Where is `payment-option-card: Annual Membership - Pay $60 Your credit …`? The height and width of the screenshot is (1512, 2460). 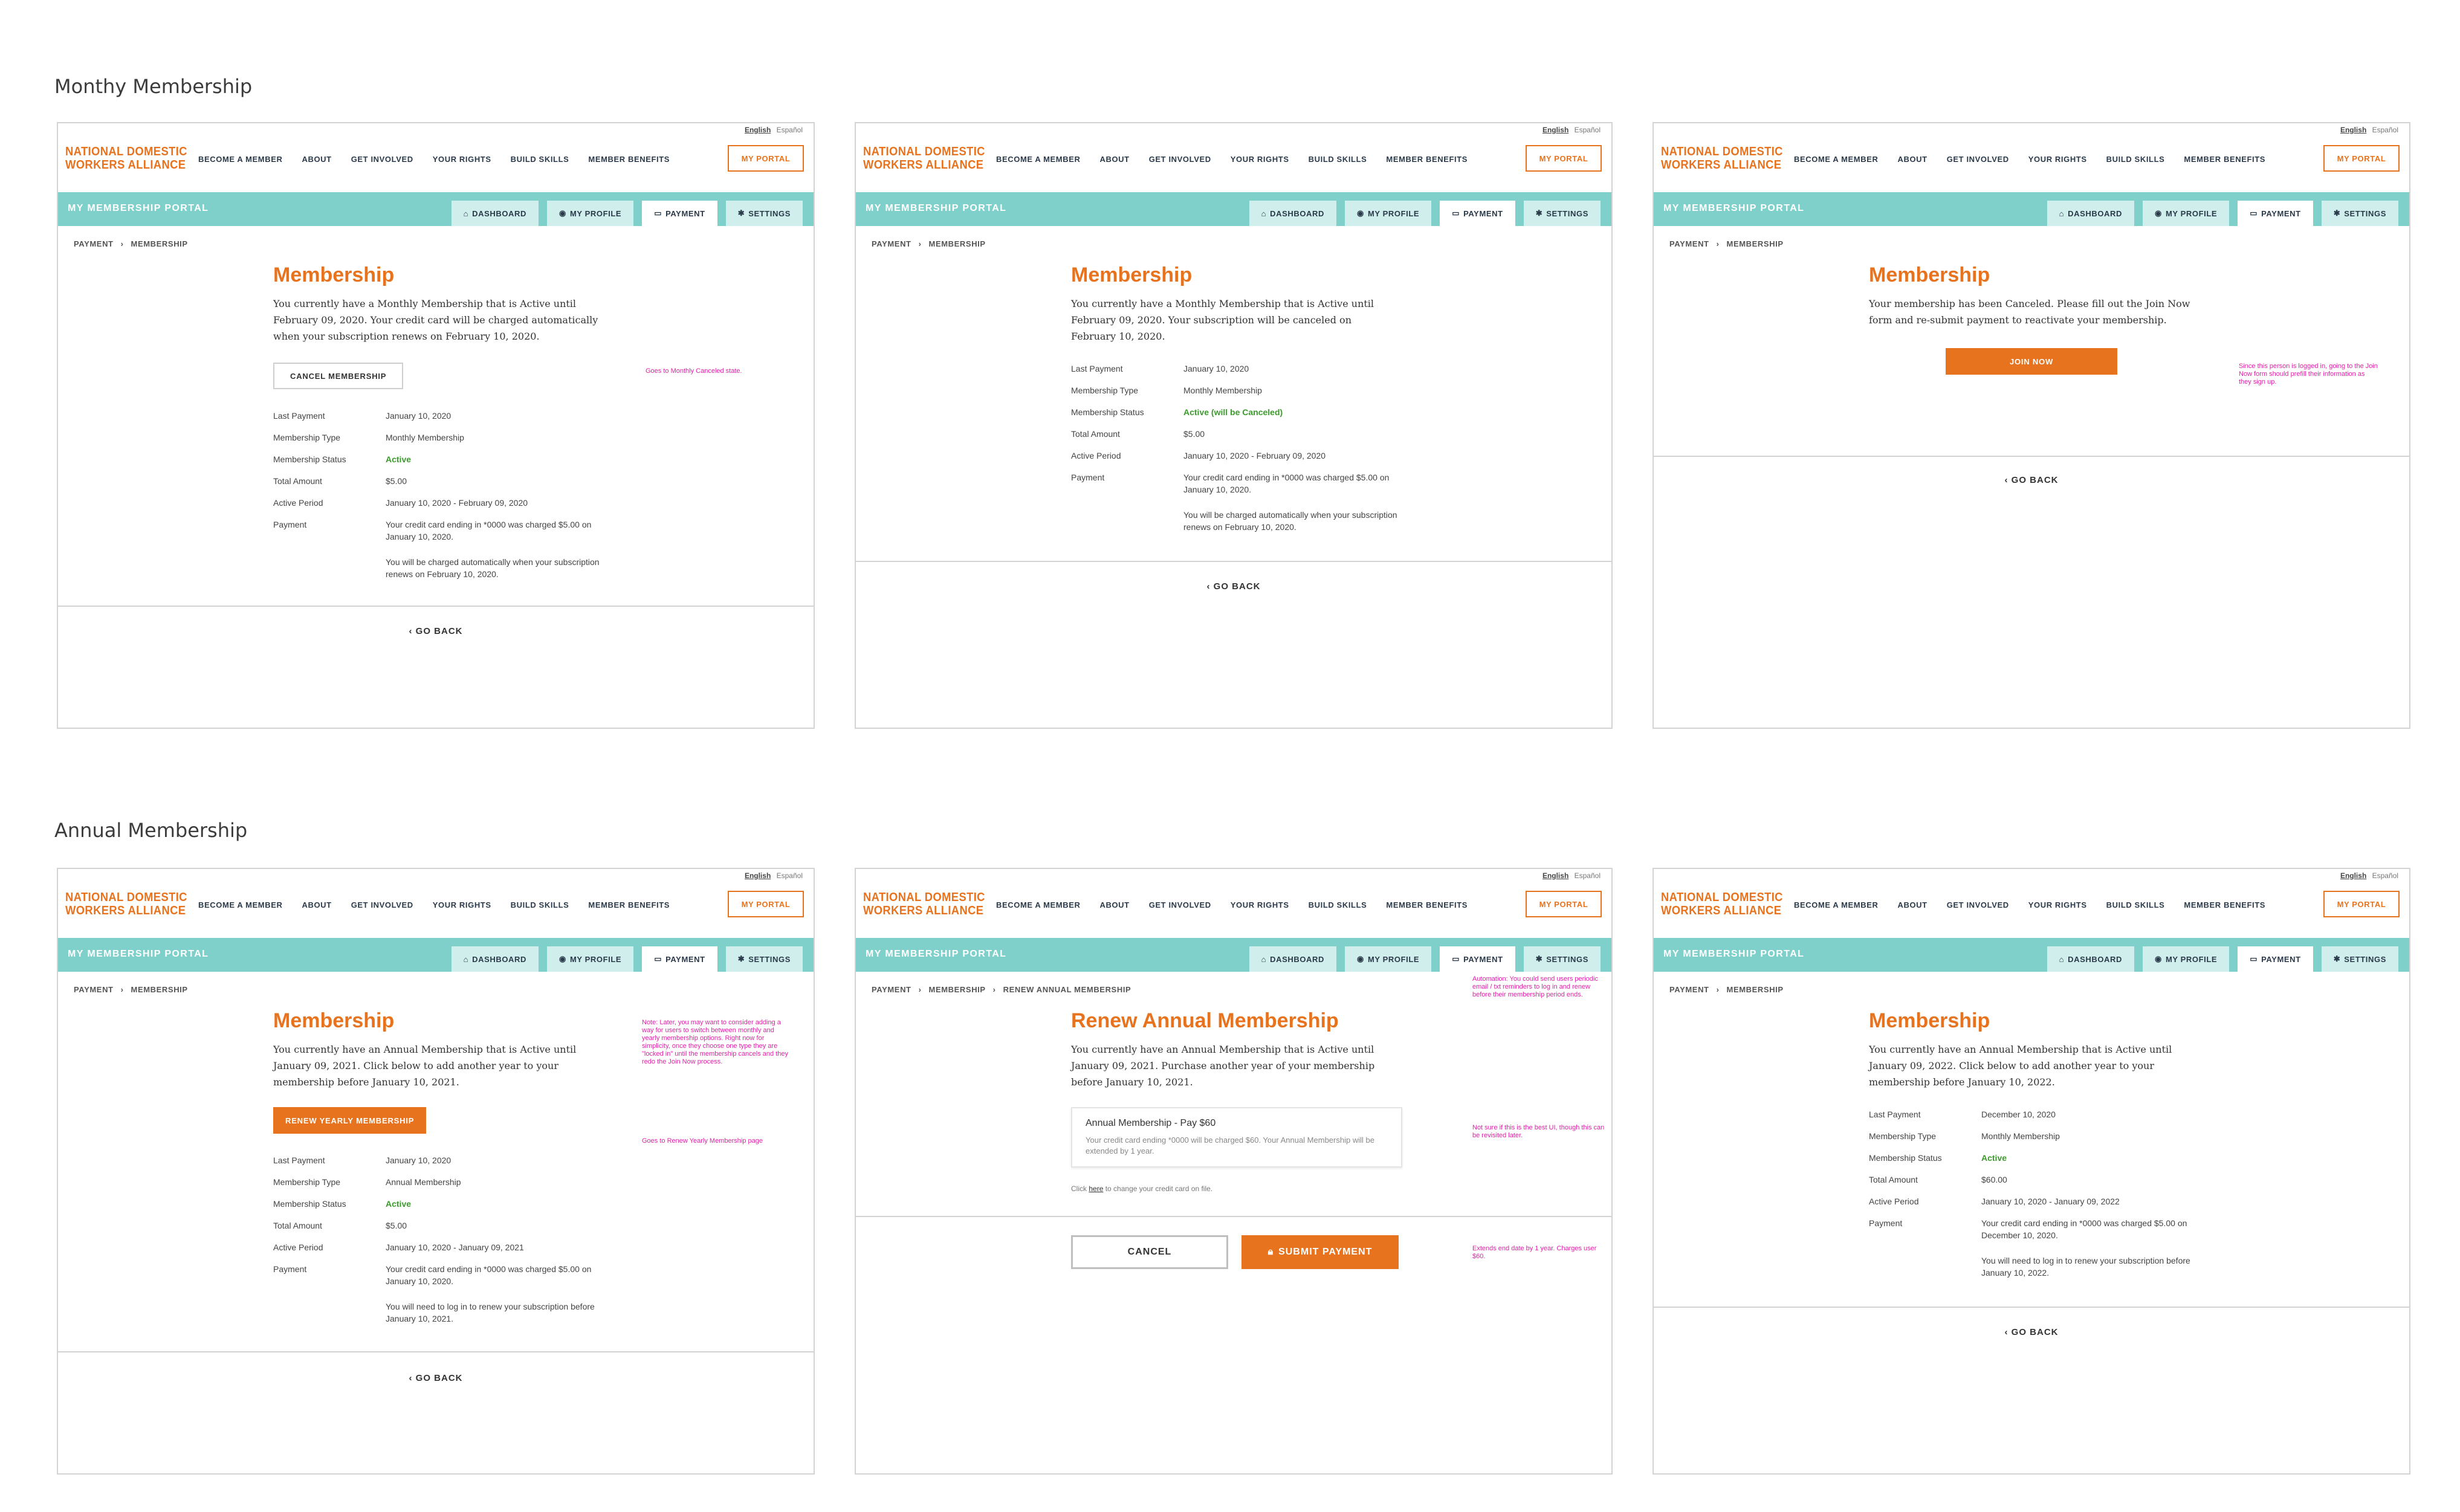 payment-option-card: Annual Membership - Pay $60 Your credit … is located at coordinates (1236, 1137).